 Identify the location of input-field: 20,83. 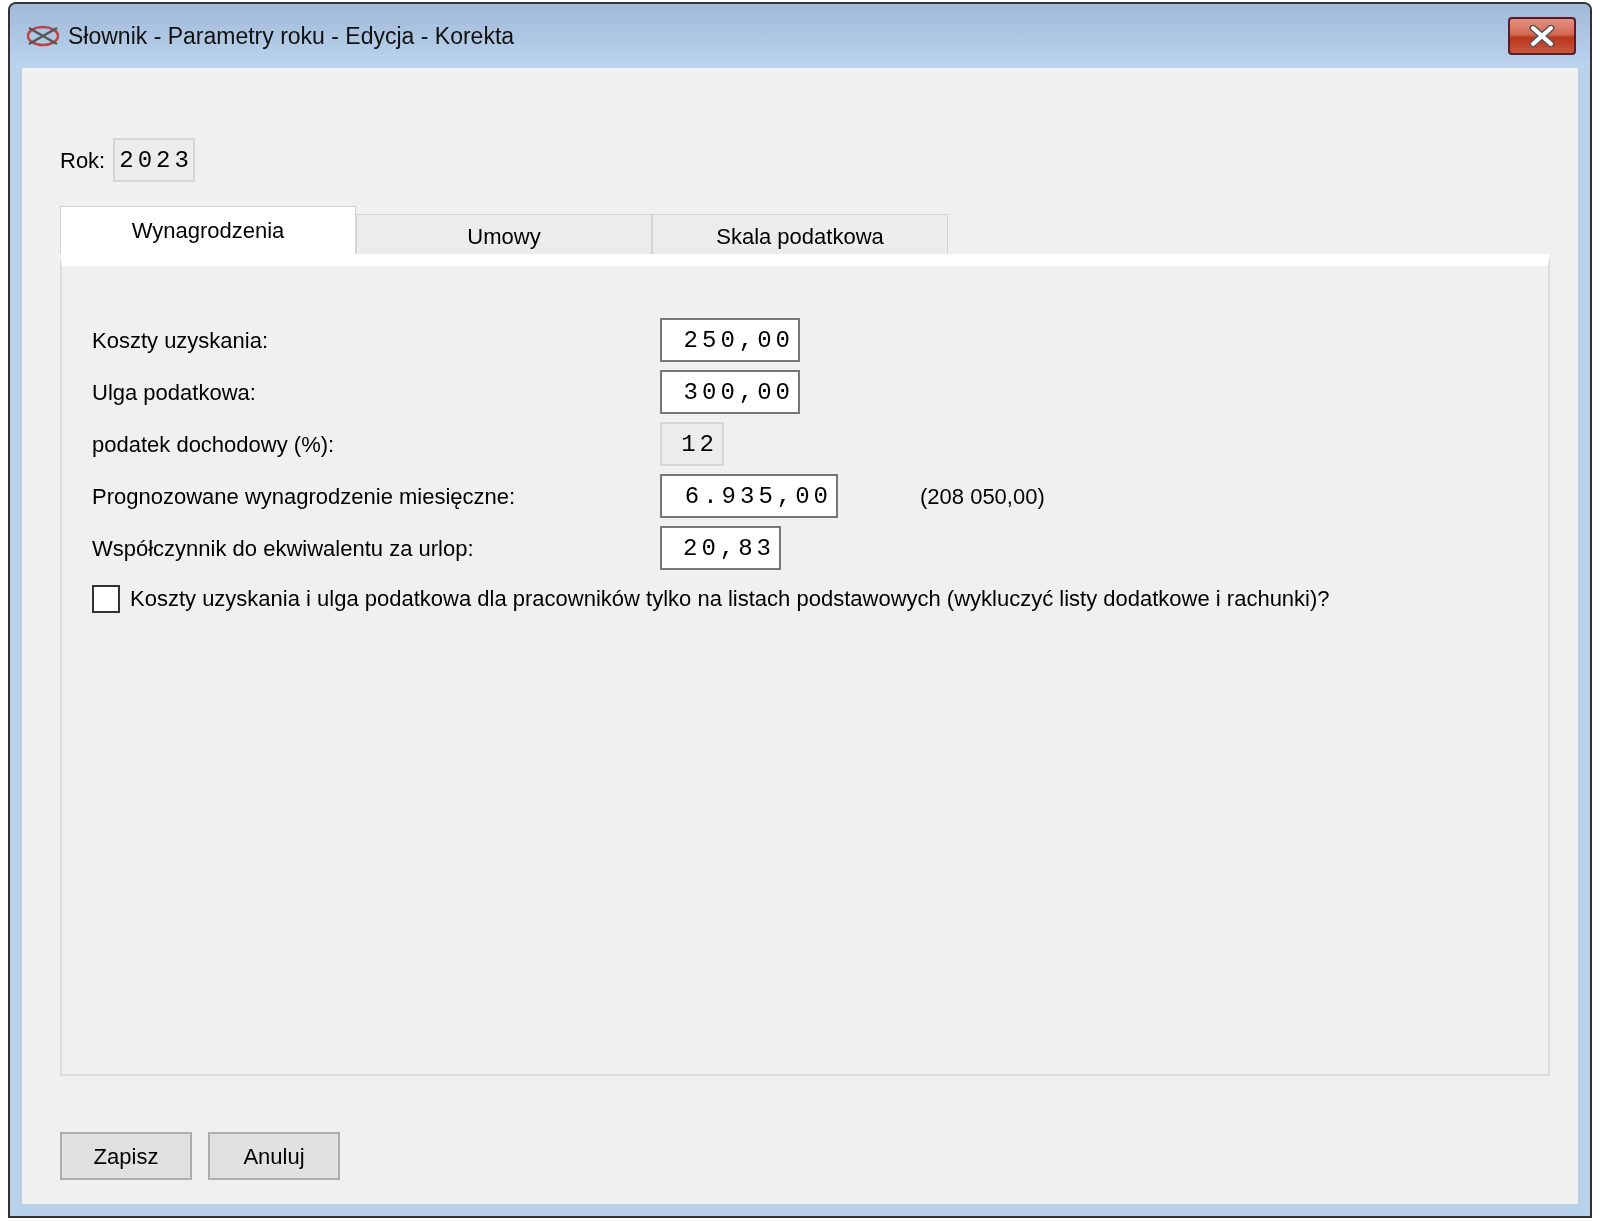
(720, 548).